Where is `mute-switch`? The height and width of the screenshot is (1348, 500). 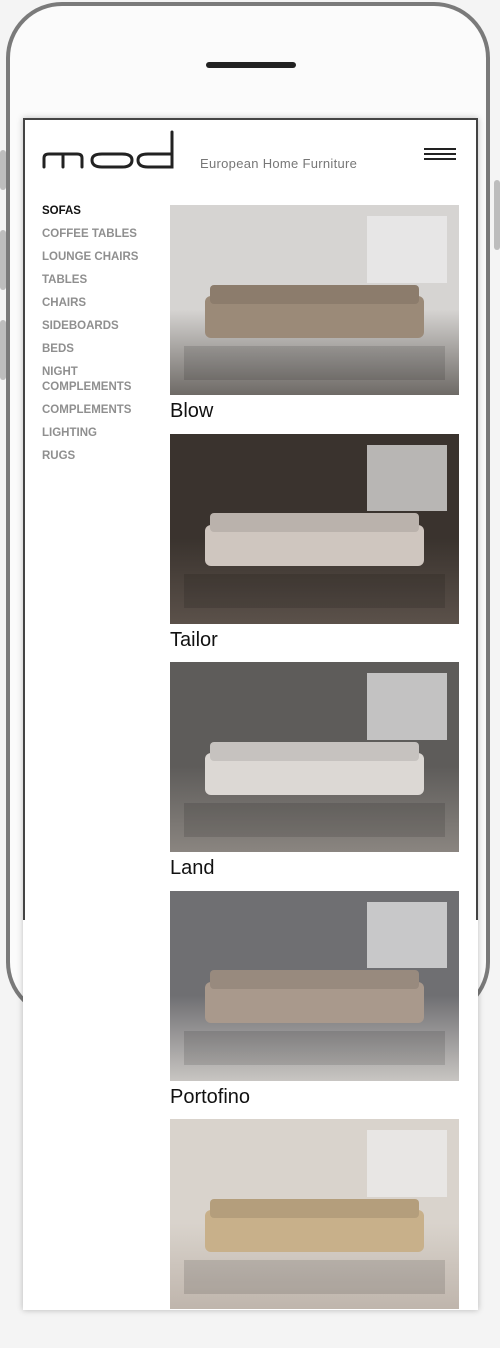
mute-switch is located at coordinates (3, 170).